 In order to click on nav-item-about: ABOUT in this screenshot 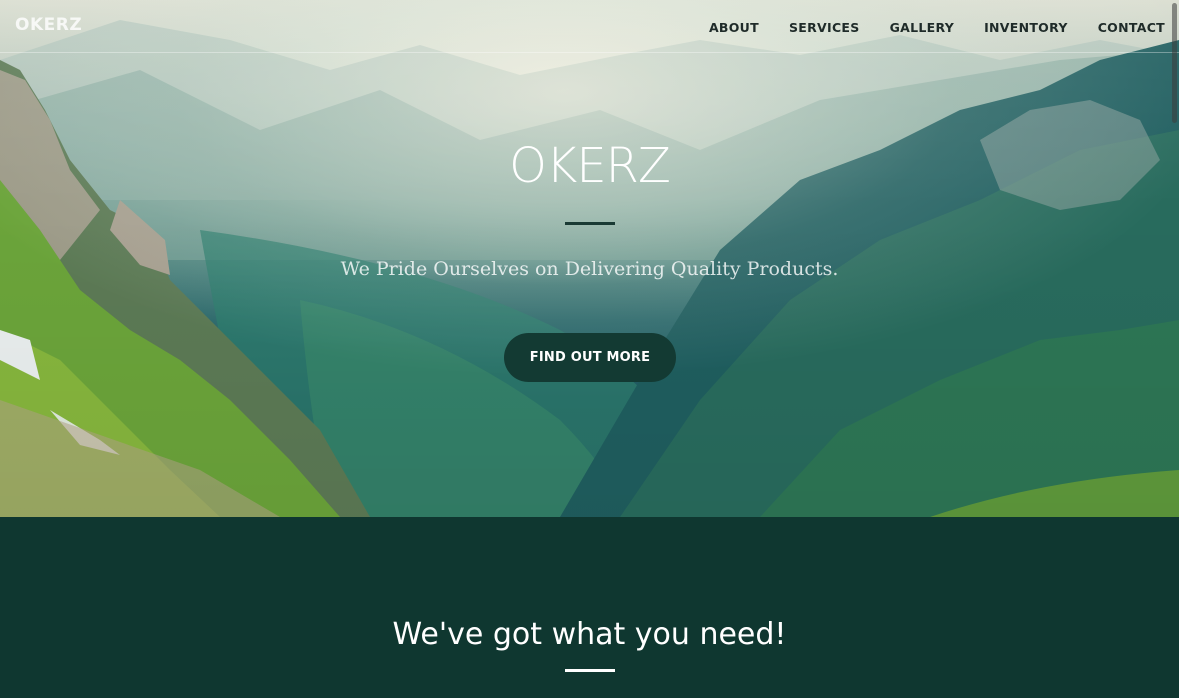, I will do `click(734, 28)`.